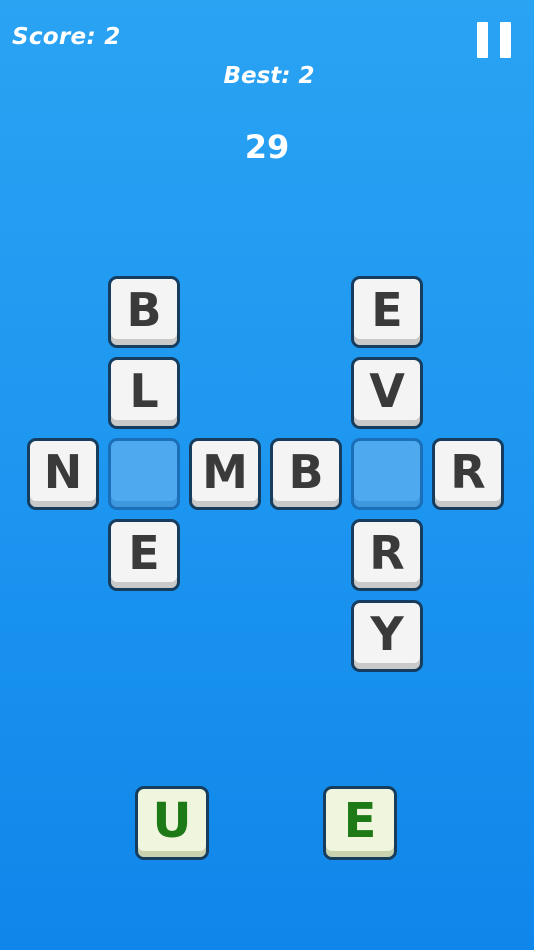  What do you see at coordinates (494, 40) in the screenshot?
I see `pause-button` at bounding box center [494, 40].